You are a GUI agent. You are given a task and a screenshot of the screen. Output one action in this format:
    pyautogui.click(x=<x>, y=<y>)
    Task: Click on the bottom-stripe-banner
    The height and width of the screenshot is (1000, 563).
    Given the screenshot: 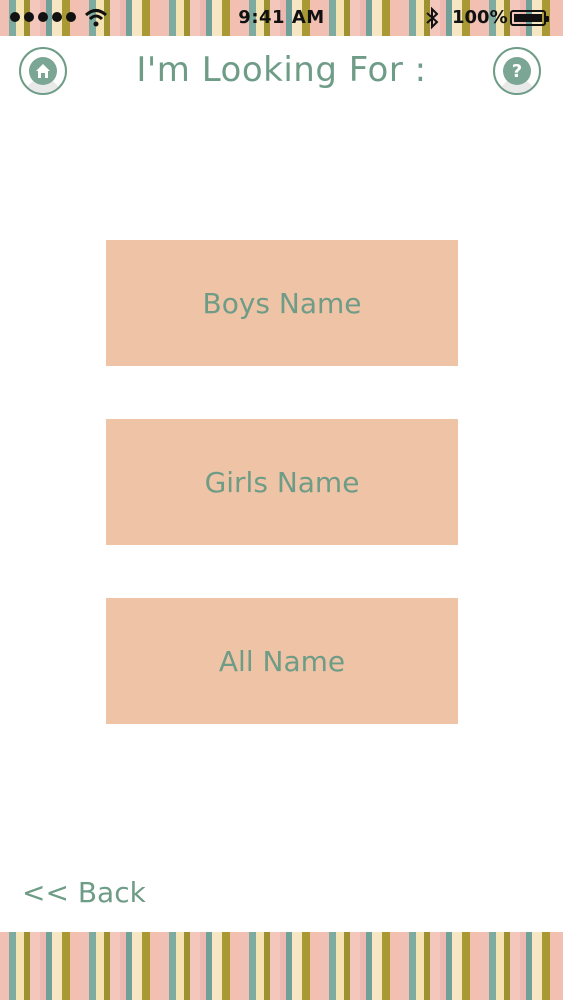 What is the action you would take?
    pyautogui.click(x=281, y=966)
    